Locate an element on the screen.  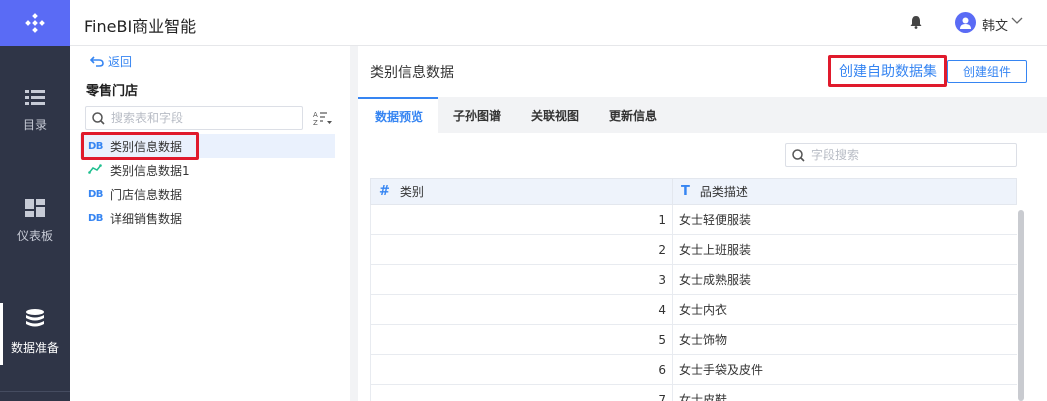
avatar is located at coordinates (965, 22).